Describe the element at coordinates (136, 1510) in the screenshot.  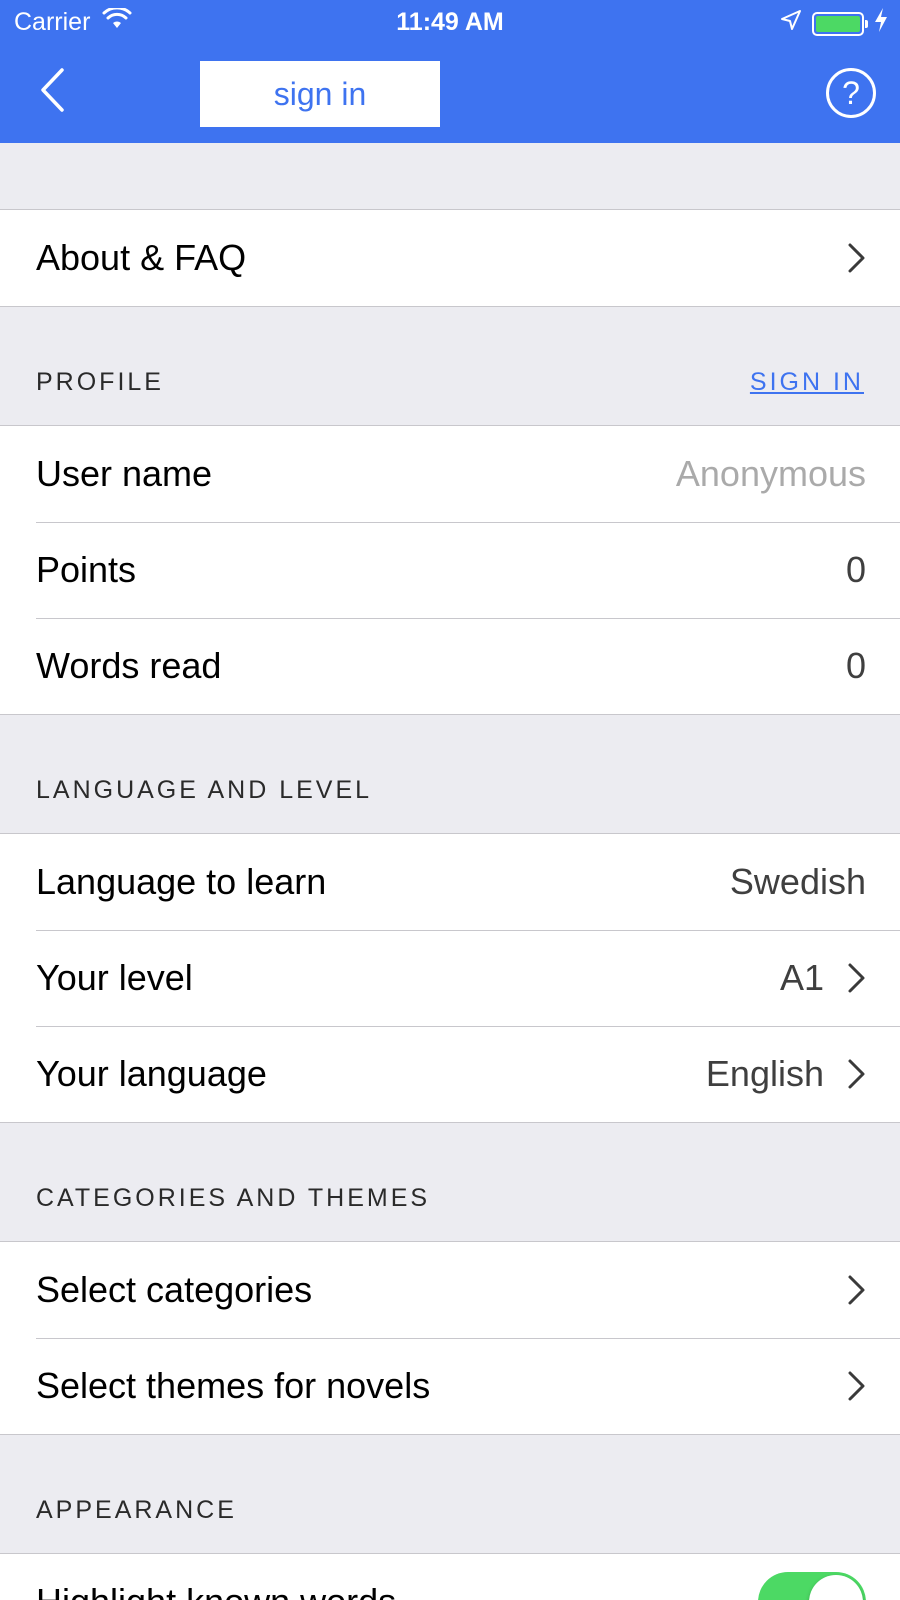
I see `appearance-header: APPEARANCE` at that location.